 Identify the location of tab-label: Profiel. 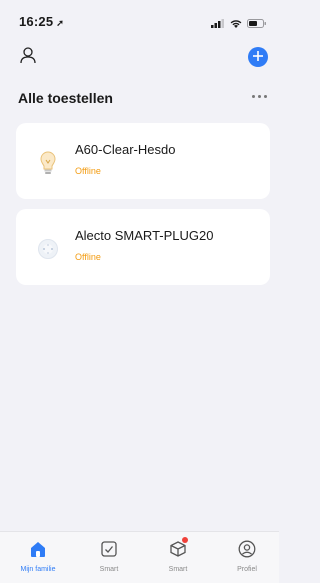
(247, 569).